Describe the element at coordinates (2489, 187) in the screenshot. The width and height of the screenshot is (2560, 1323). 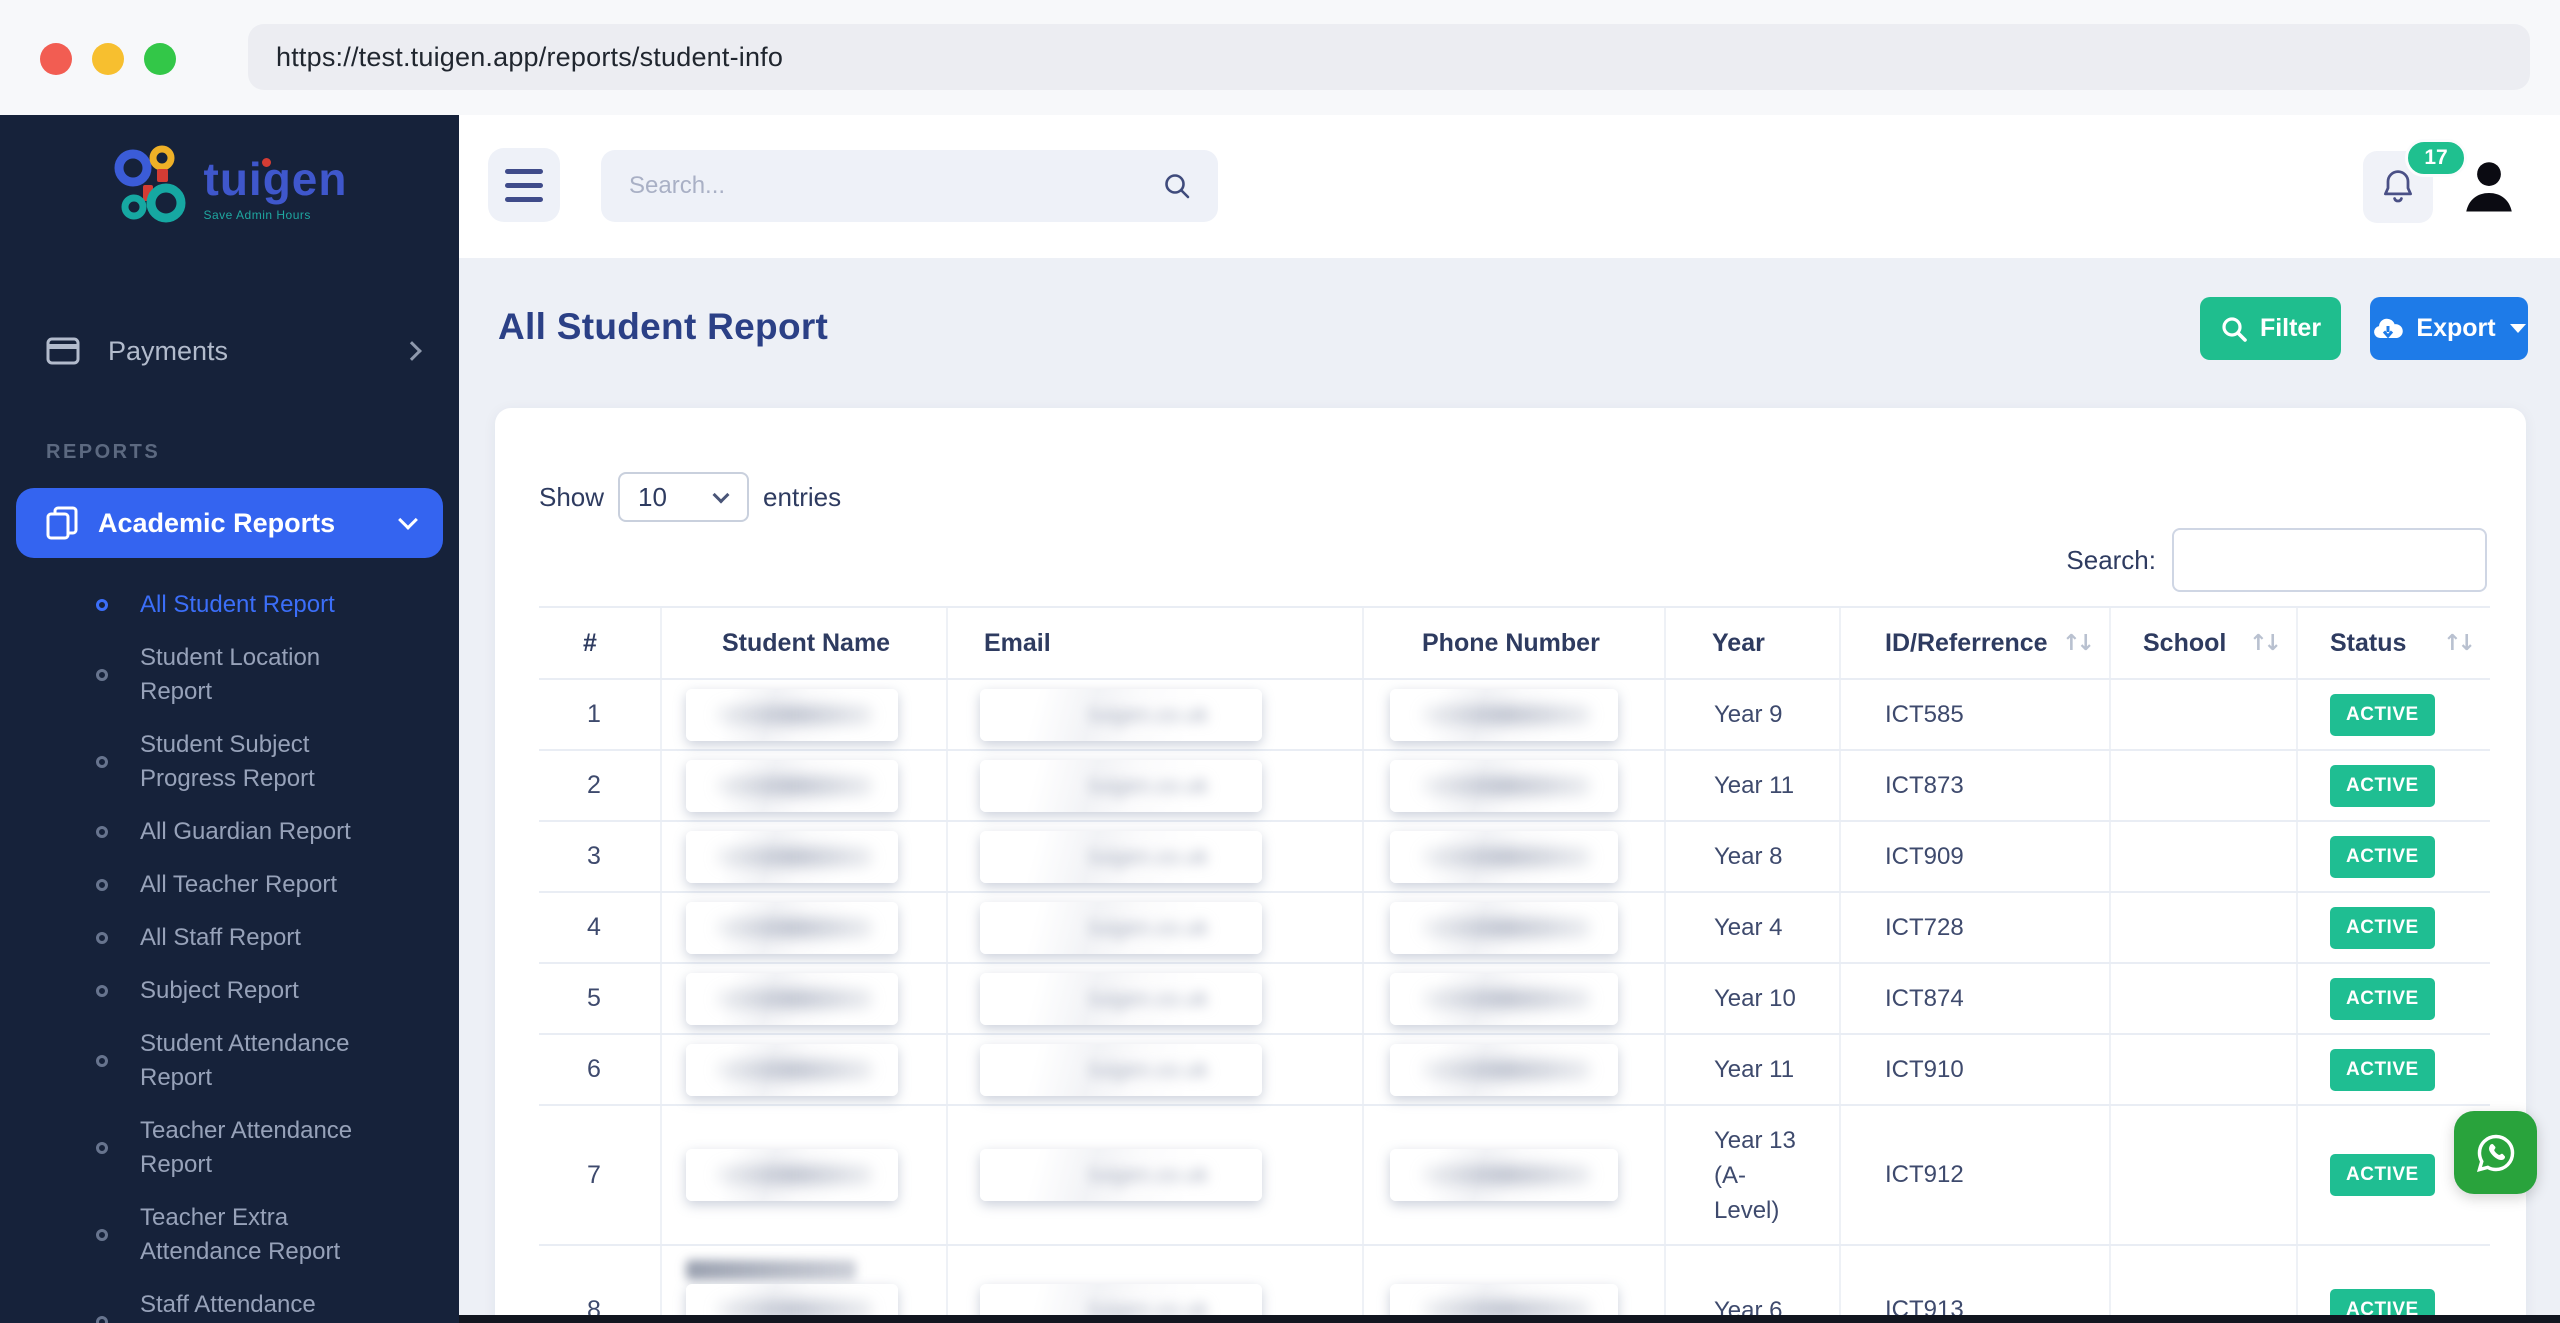
I see `user-avatar` at that location.